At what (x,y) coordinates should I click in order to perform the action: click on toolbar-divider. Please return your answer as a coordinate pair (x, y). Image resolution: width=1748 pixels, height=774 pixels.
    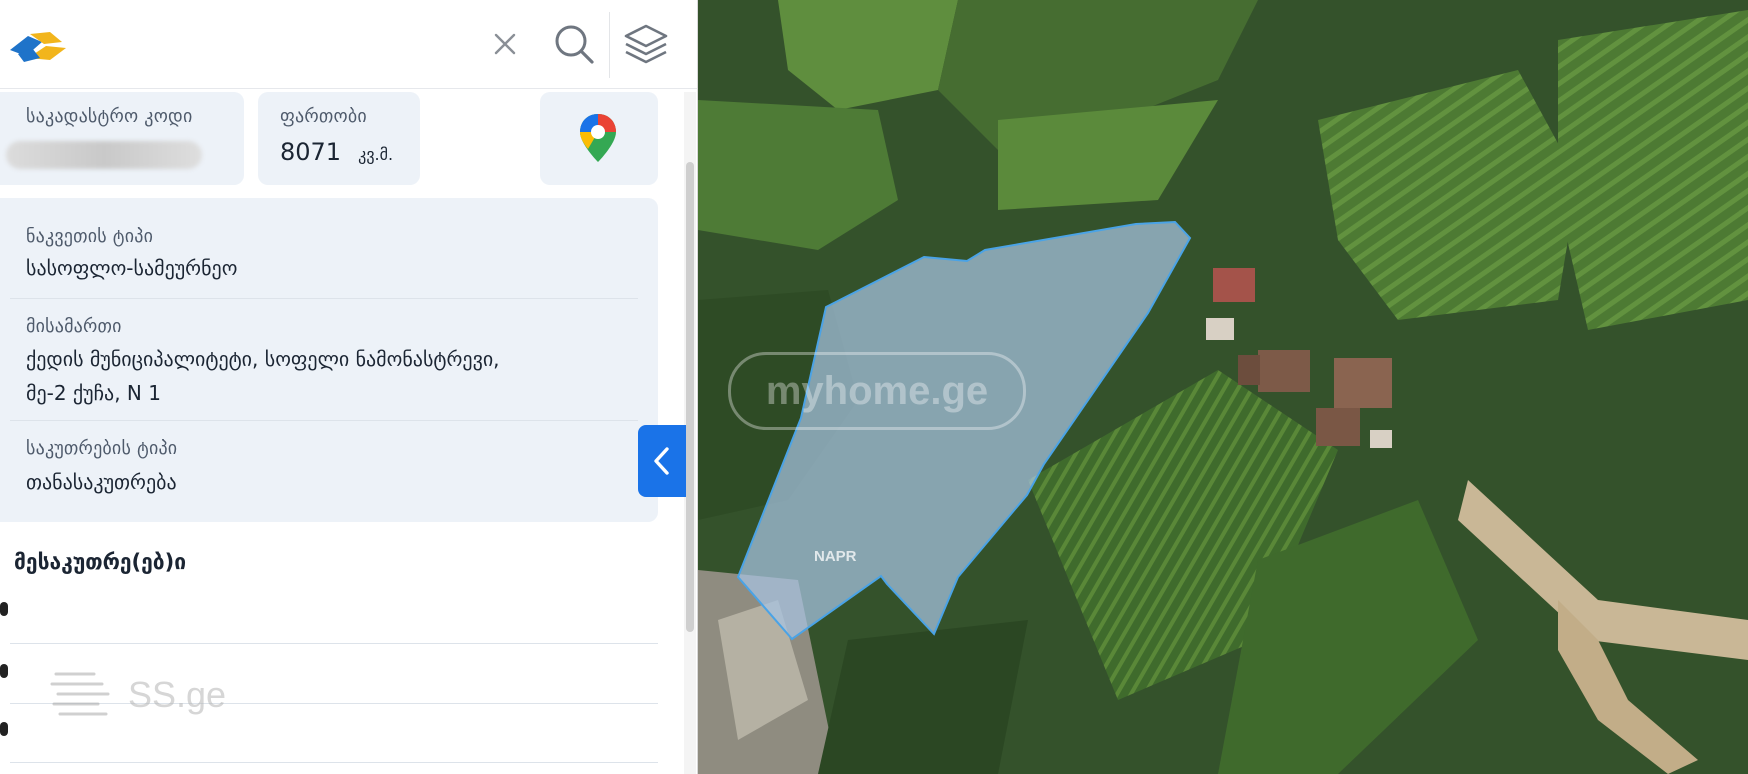
    Looking at the image, I should click on (609, 45).